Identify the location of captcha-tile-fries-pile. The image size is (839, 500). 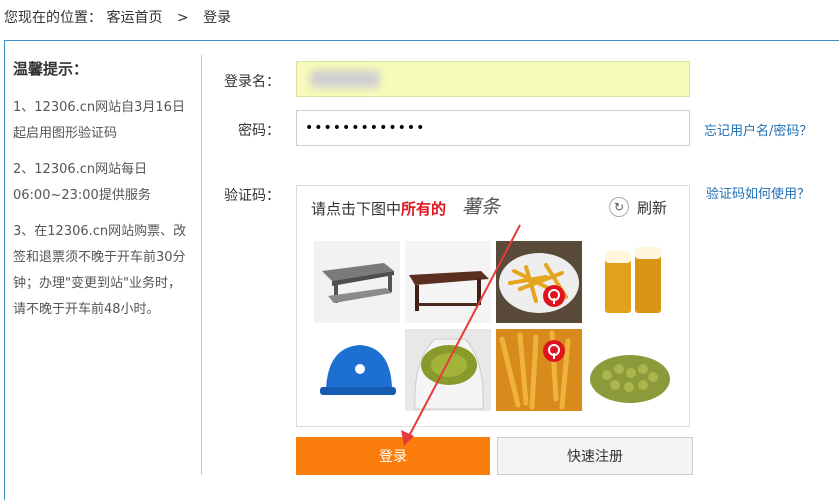
(539, 370).